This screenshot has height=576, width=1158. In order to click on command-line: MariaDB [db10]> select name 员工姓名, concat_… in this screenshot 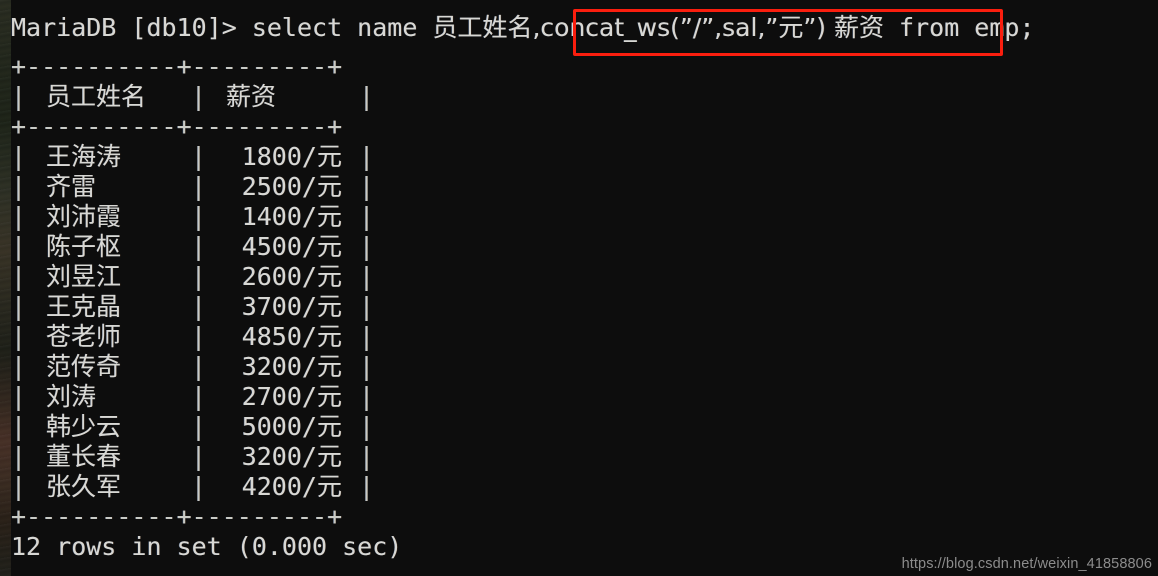, I will do `click(523, 28)`.